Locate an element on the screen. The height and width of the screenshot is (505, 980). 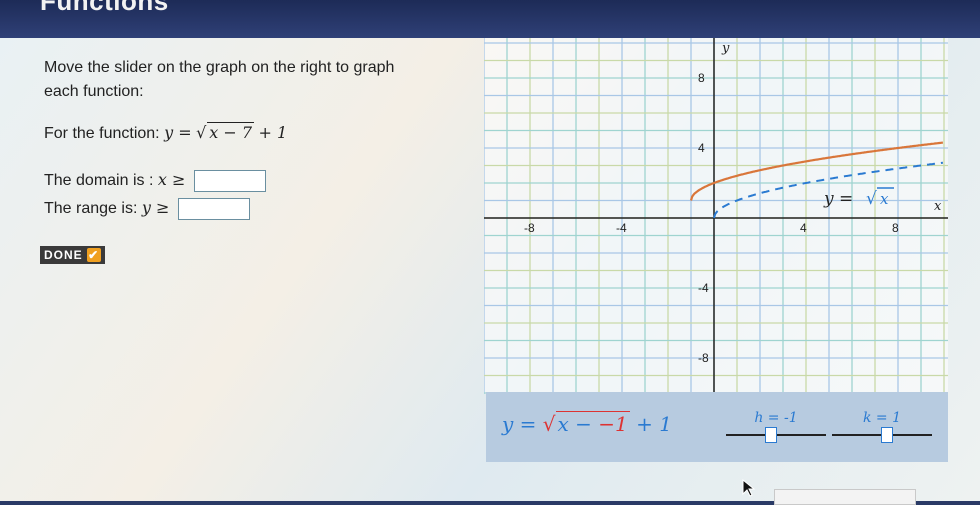
h-slider-label: h = -1 is located at coordinates (776, 418).